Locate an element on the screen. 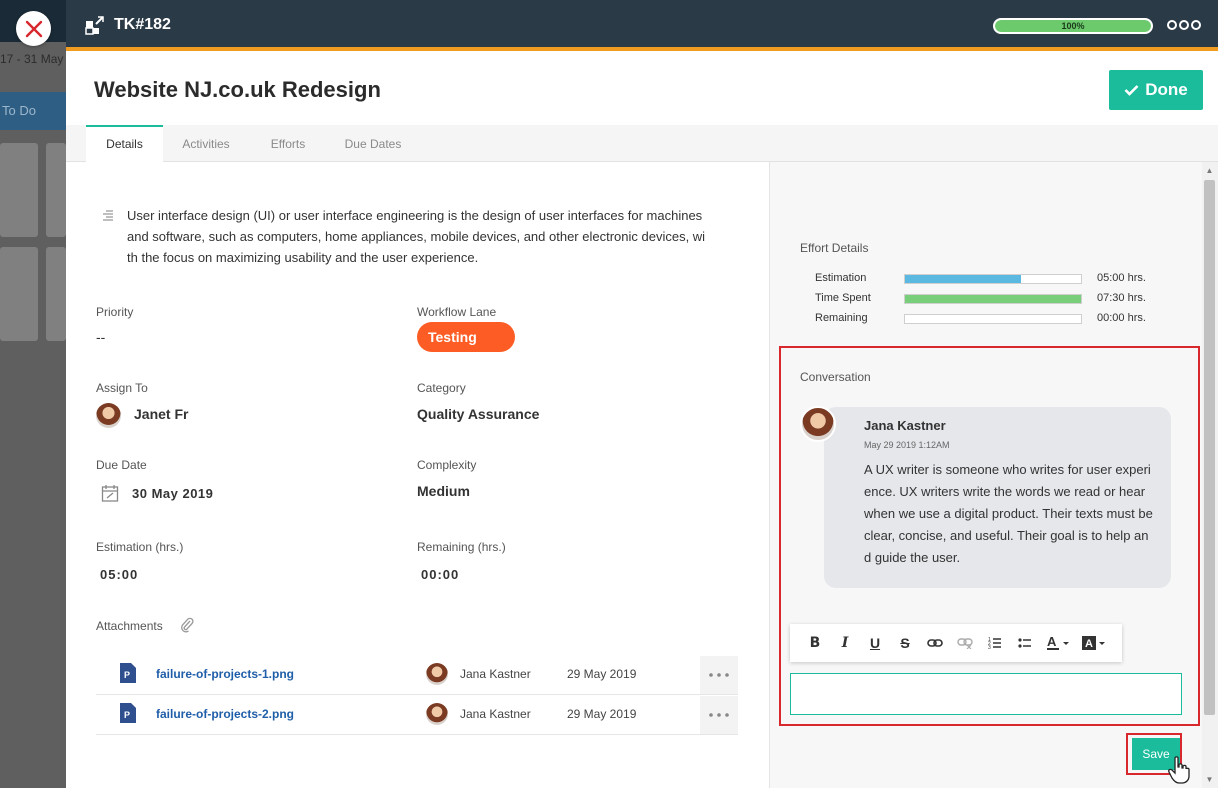 The width and height of the screenshot is (1218, 788). ellipsis-icon is located at coordinates (719, 715).